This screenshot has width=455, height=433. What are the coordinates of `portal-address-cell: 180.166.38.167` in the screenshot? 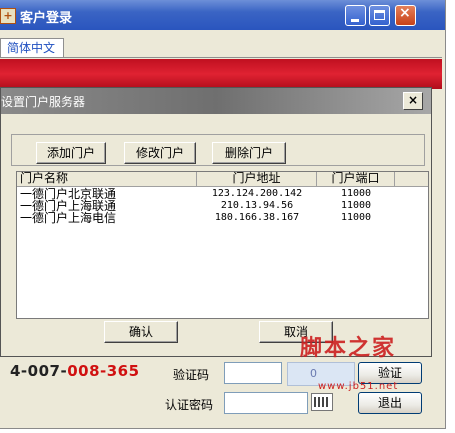 It's located at (257, 217).